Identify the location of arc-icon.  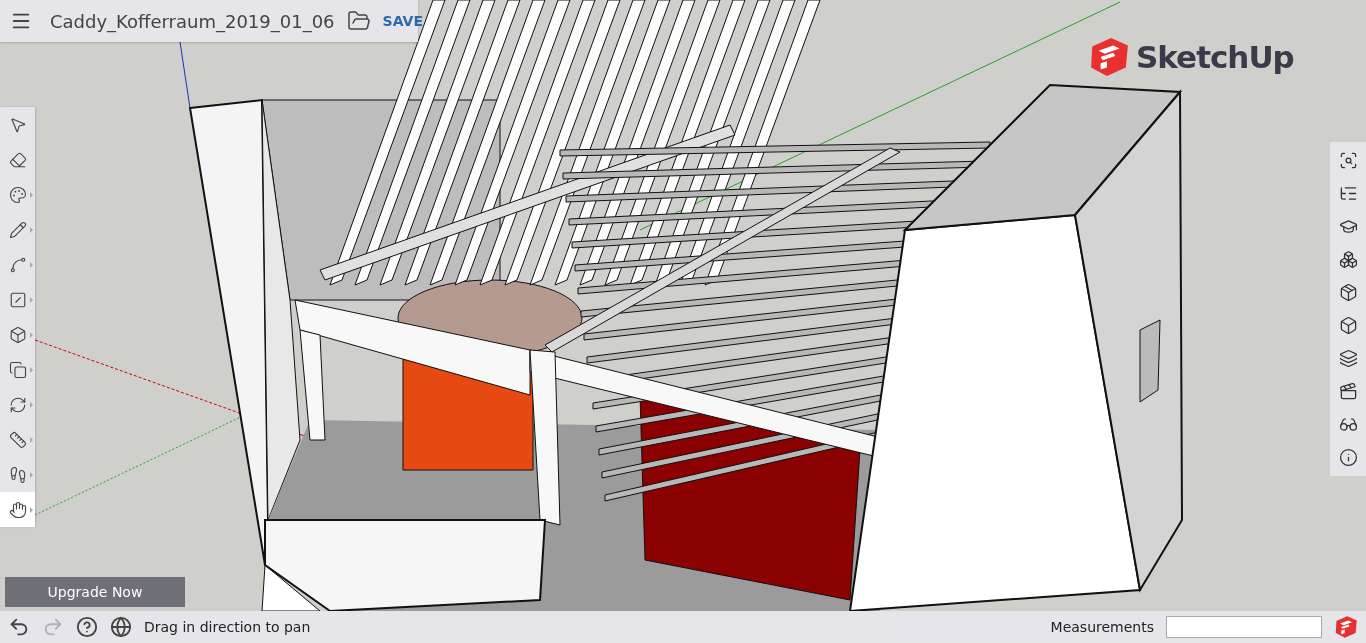
(17, 264).